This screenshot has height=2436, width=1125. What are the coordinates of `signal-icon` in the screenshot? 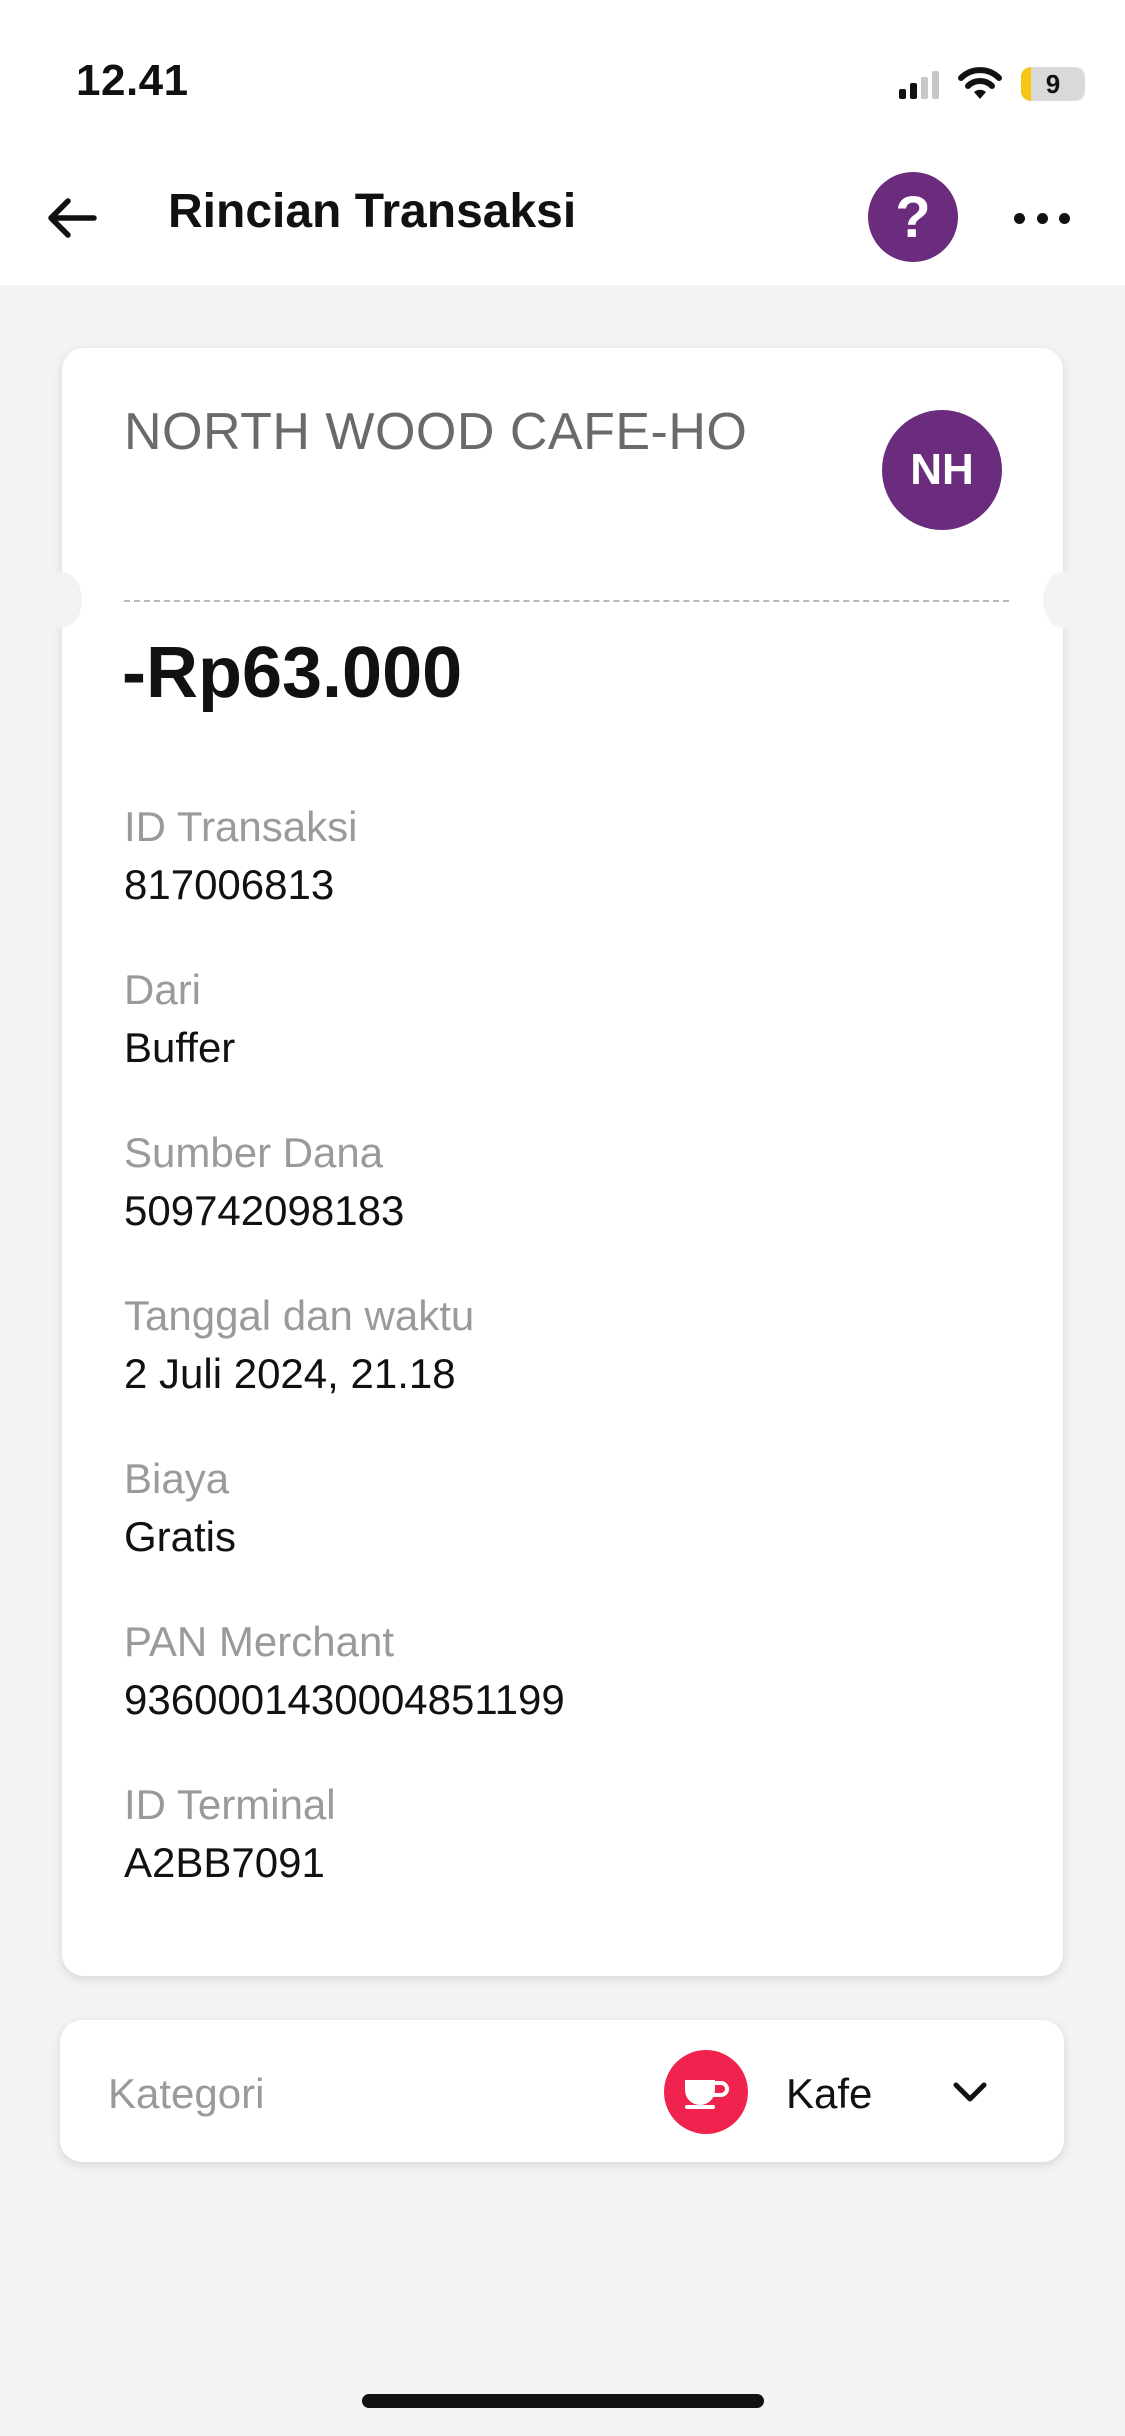 It's located at (919, 84).